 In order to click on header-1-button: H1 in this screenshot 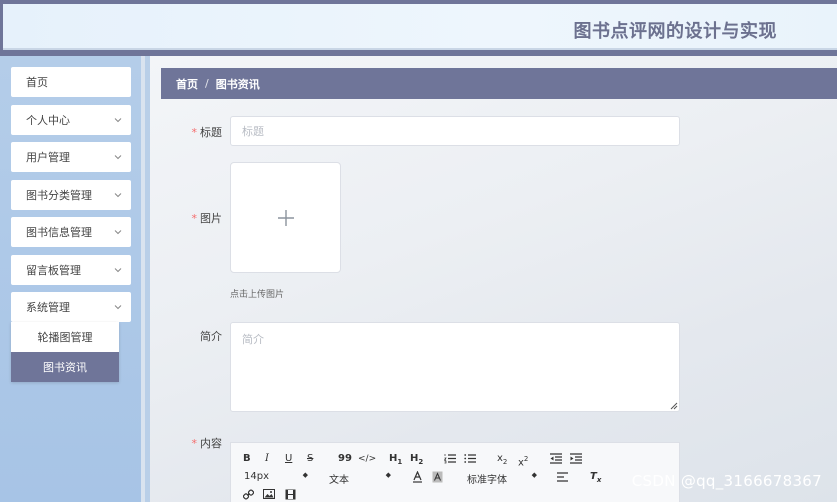, I will do `click(395, 460)`.